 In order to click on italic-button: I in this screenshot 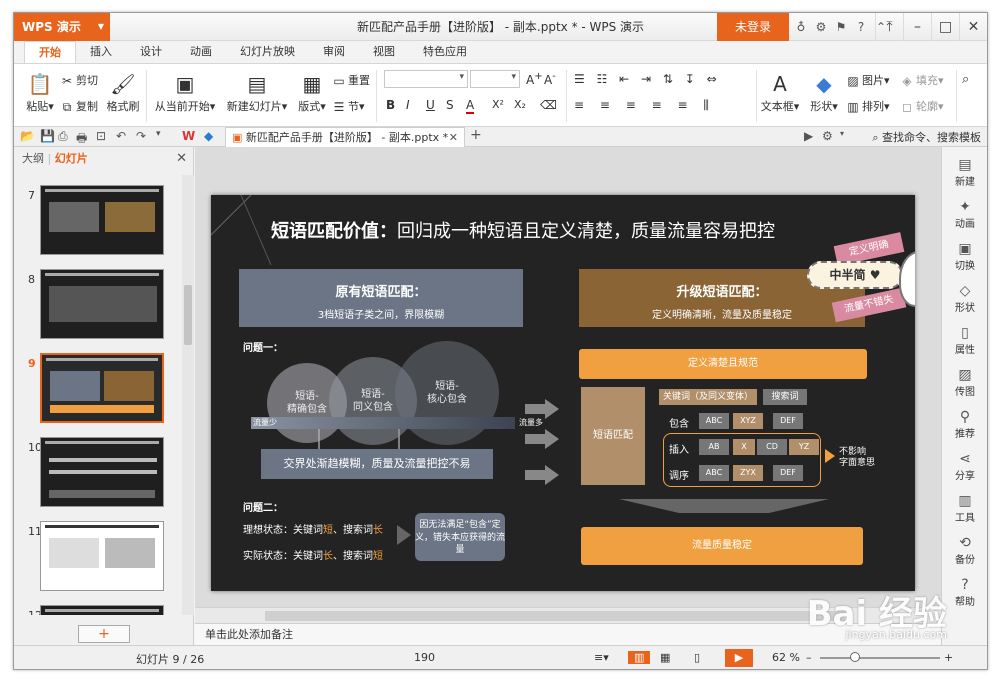, I will do `click(408, 105)`.